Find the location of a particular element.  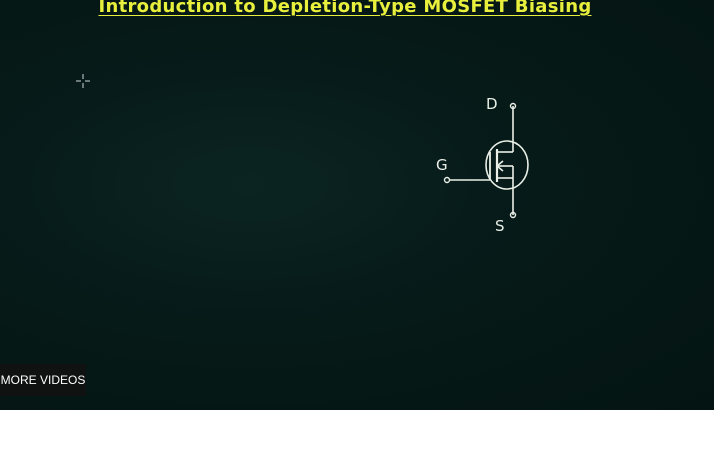

mosfet-symbol: D G S is located at coordinates (486, 163).